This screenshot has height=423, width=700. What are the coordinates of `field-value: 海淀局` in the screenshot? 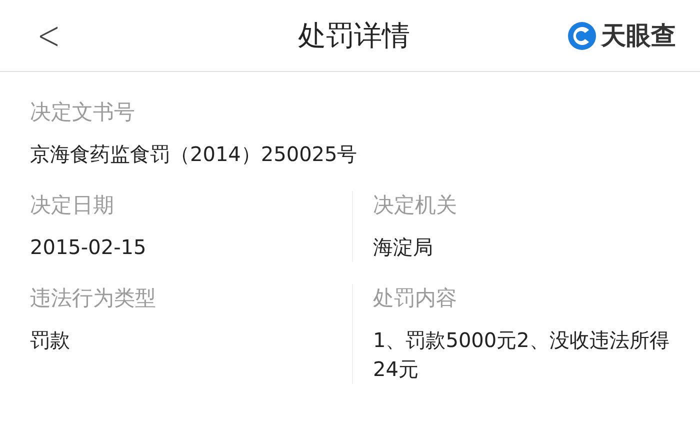 It's located at (403, 247).